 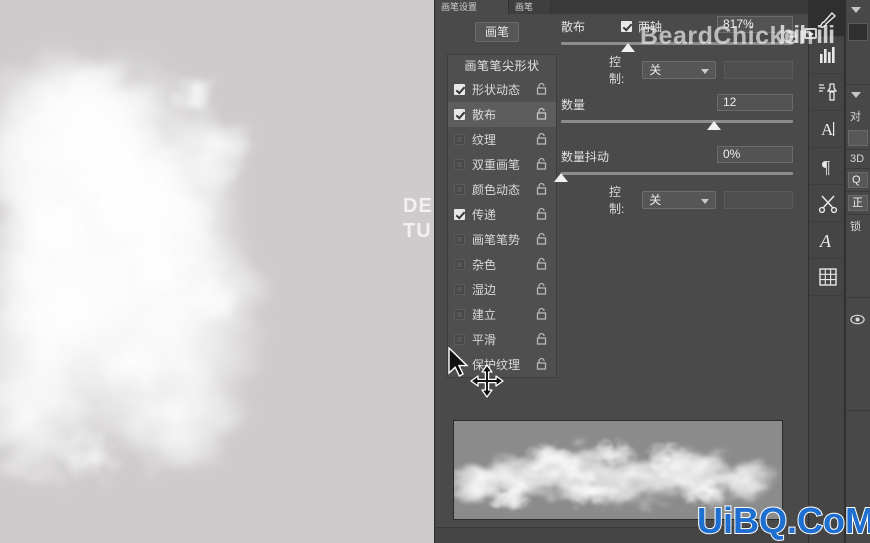 I want to click on count-jitter-slider-thumb, so click(x=561, y=177).